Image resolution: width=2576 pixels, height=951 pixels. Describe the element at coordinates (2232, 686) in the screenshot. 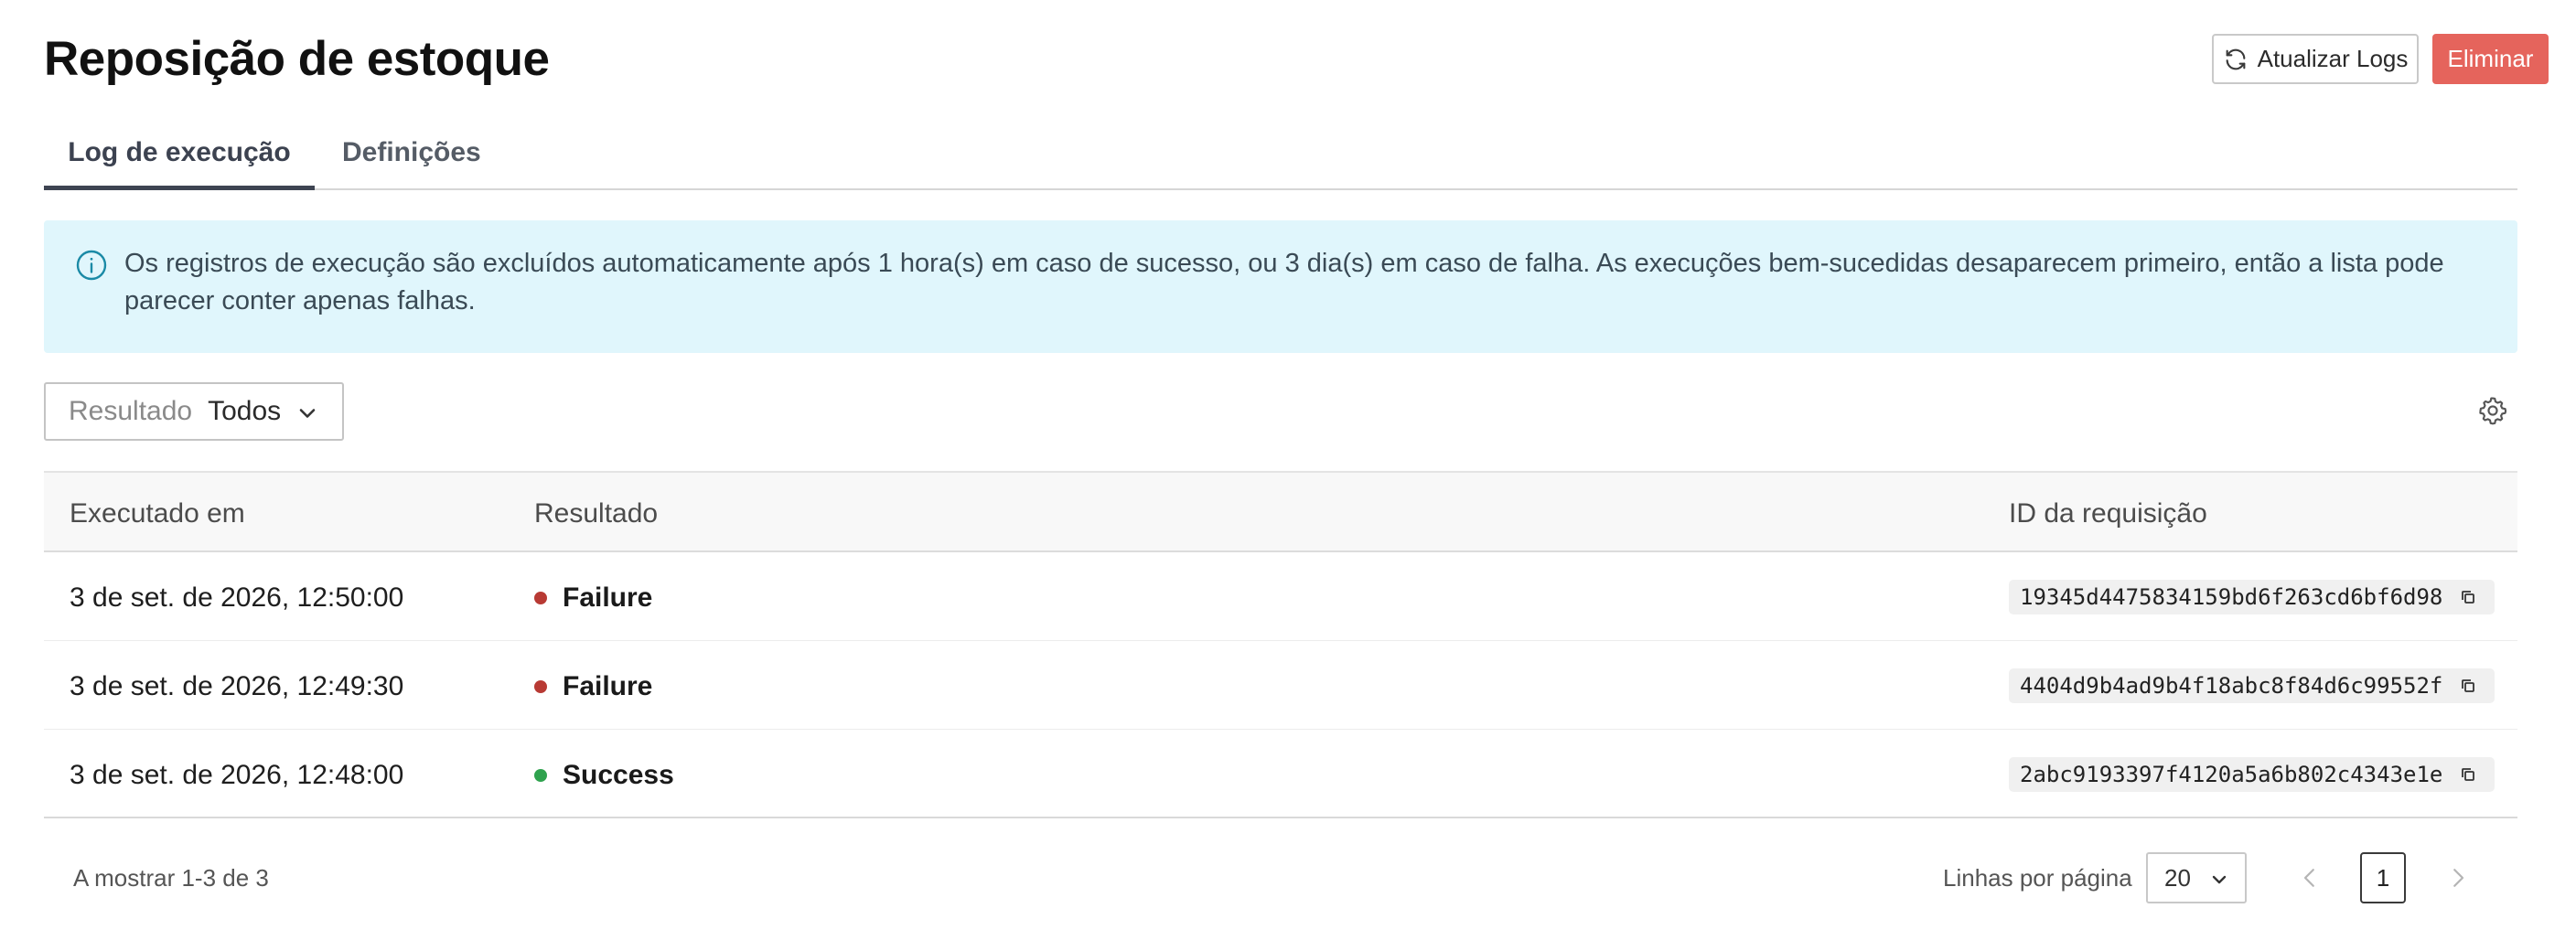

I see `request-id-text: 4404d9b4ad9b4f18abc8f84d6c99552f` at that location.